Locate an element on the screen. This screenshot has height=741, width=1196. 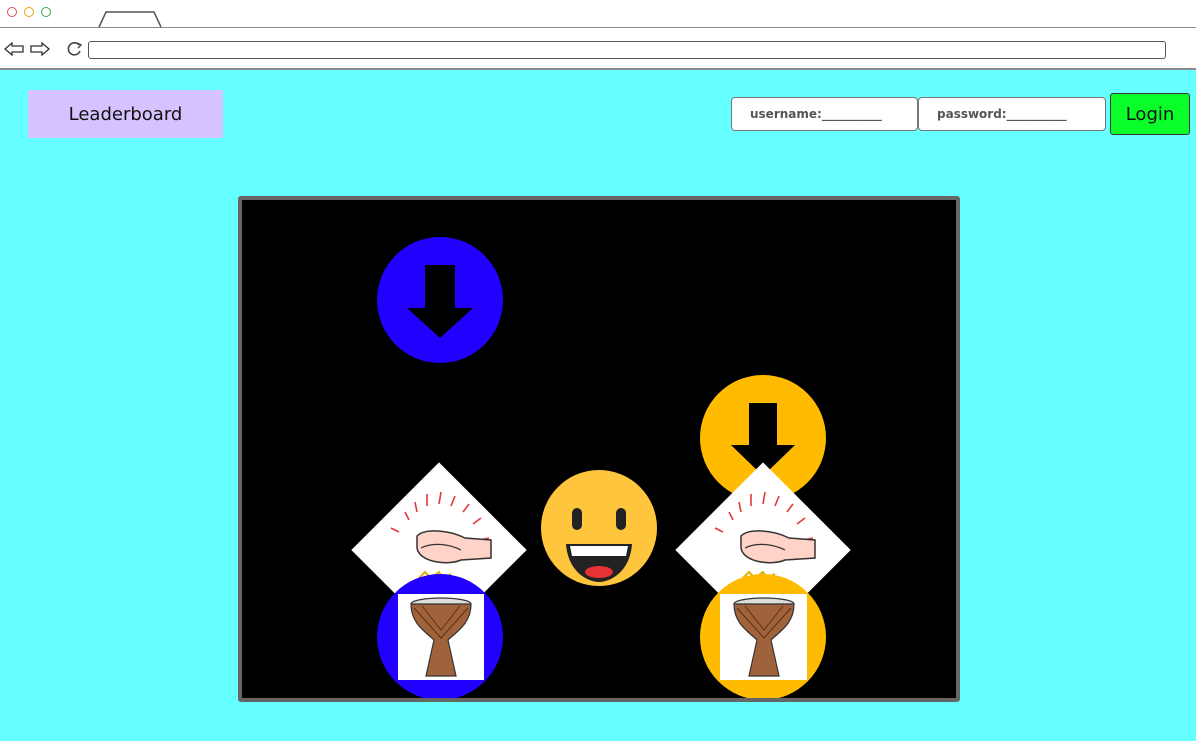
password-field: password:__________ is located at coordinates (1012, 114).